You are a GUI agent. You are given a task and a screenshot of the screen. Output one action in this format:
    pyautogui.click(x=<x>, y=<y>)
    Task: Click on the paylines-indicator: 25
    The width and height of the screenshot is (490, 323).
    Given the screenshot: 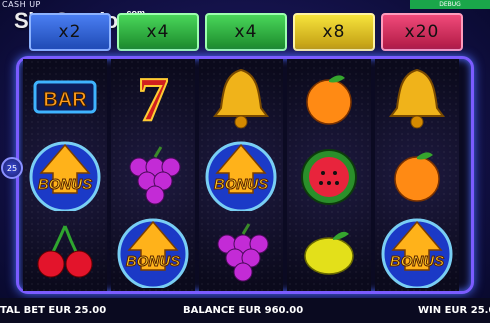 What is the action you would take?
    pyautogui.click(x=12, y=168)
    